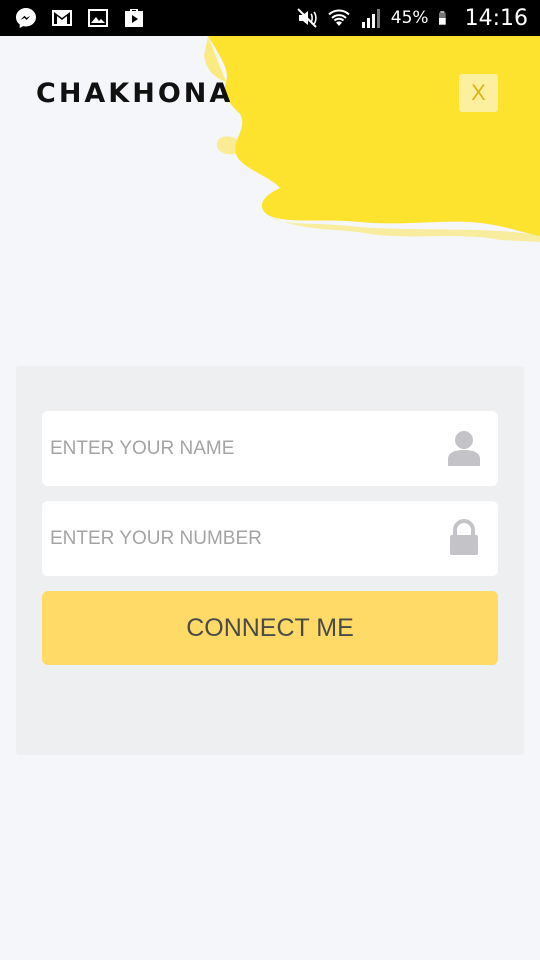 The image size is (540, 960). What do you see at coordinates (134, 18) in the screenshot?
I see `play-store-icon` at bounding box center [134, 18].